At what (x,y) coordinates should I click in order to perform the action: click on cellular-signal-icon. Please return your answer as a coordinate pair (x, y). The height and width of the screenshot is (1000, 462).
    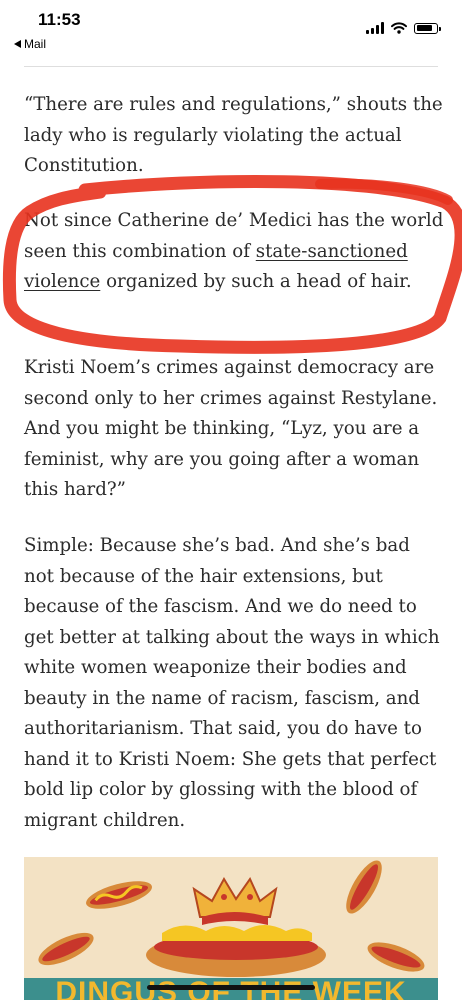
    Looking at the image, I should click on (375, 28).